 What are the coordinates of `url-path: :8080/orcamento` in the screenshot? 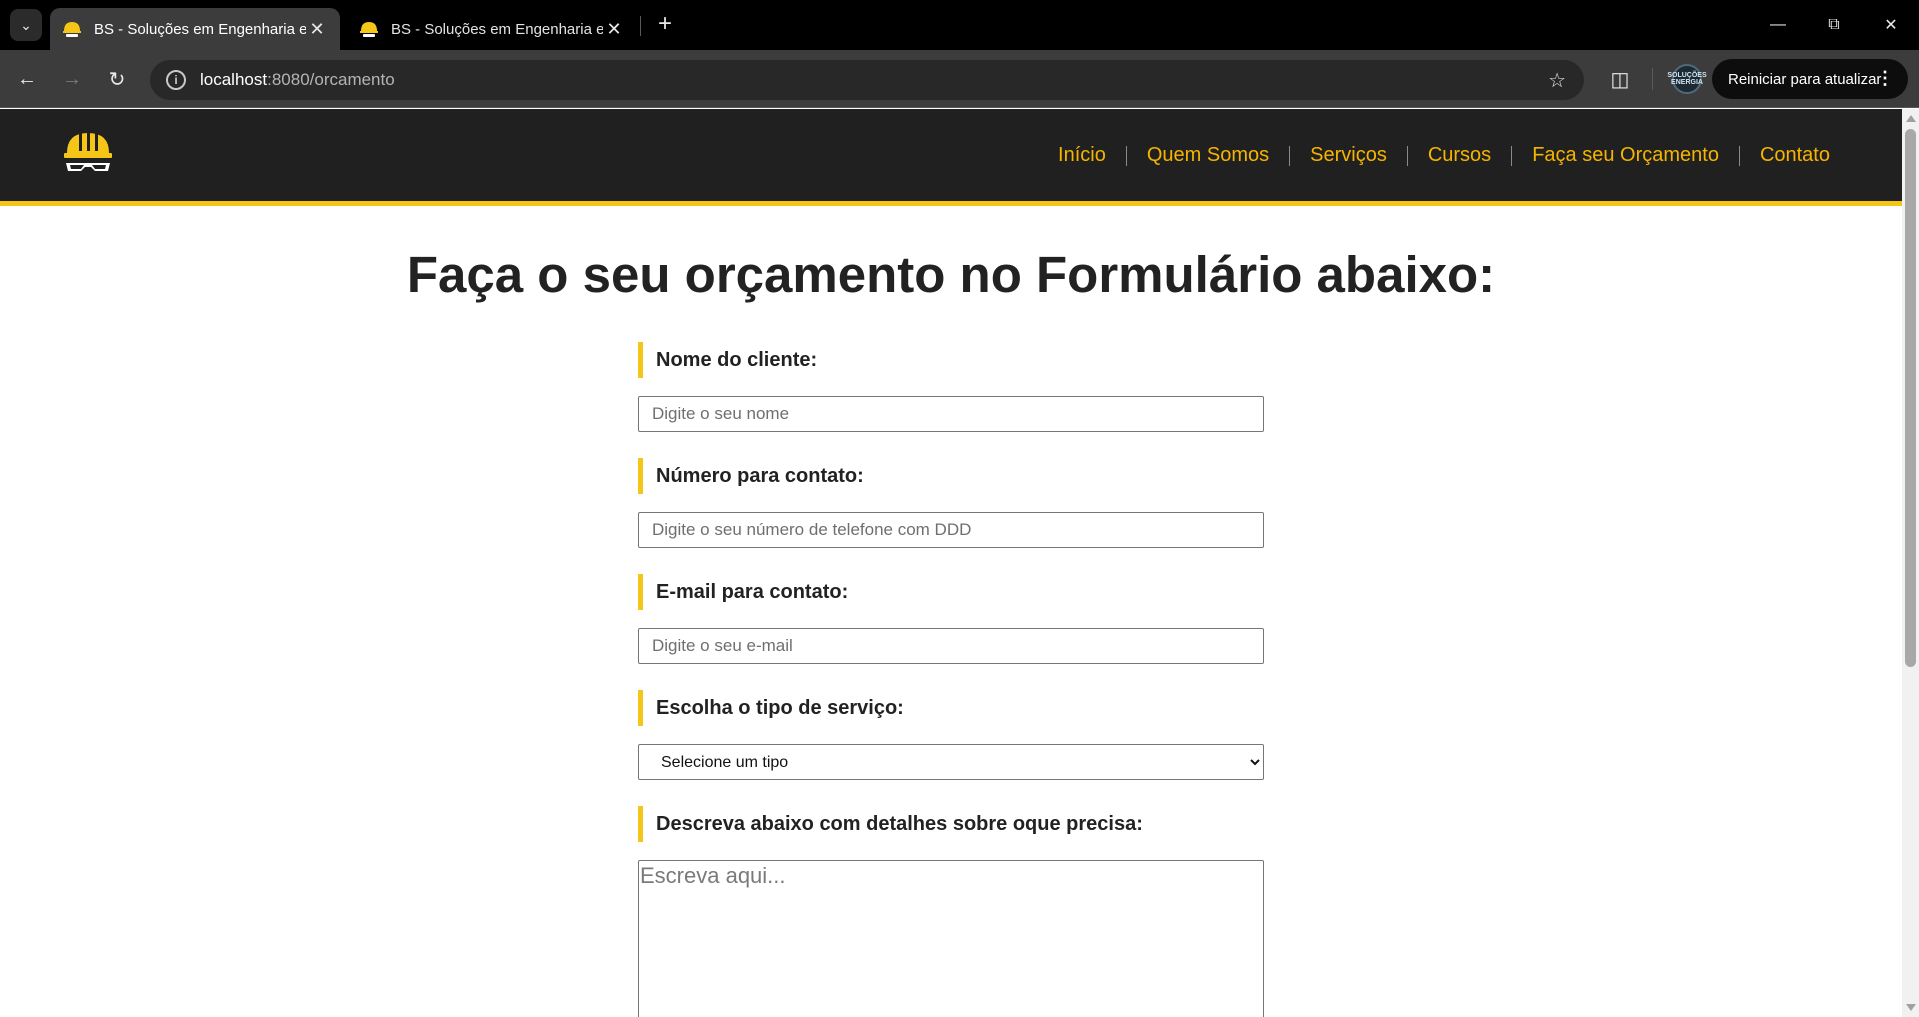 It's located at (331, 79).